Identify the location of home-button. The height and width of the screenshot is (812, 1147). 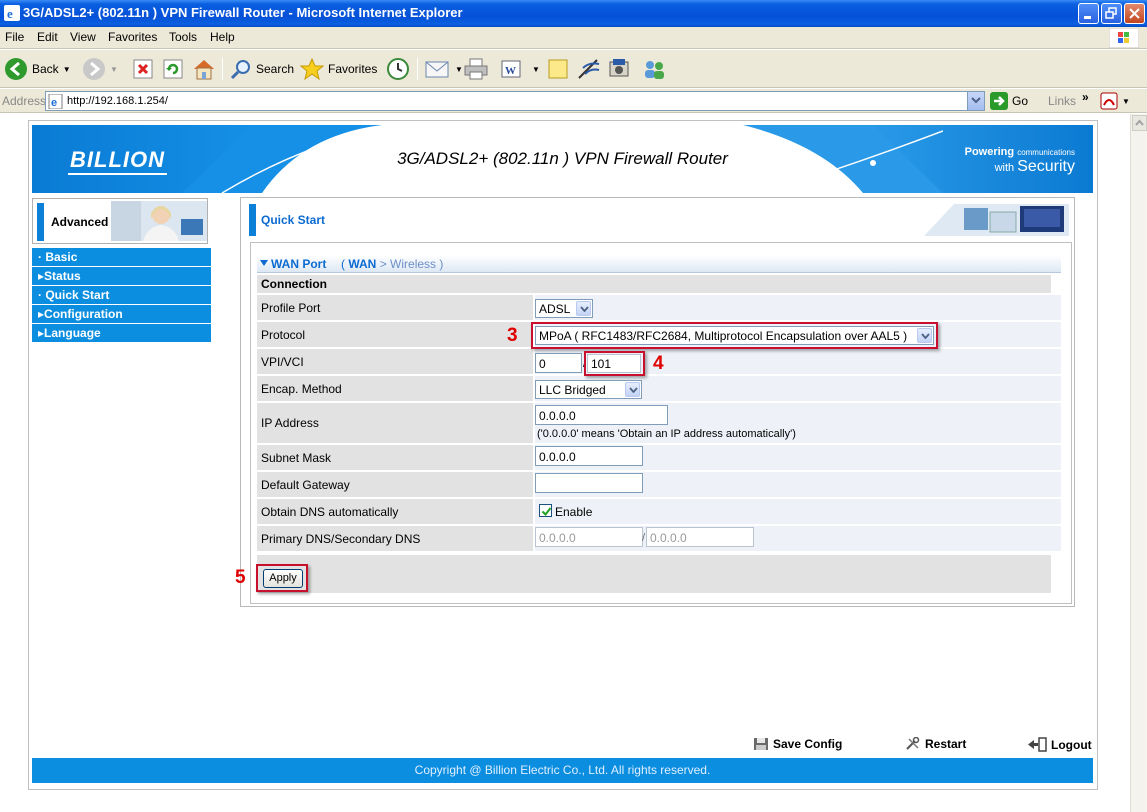
(204, 69).